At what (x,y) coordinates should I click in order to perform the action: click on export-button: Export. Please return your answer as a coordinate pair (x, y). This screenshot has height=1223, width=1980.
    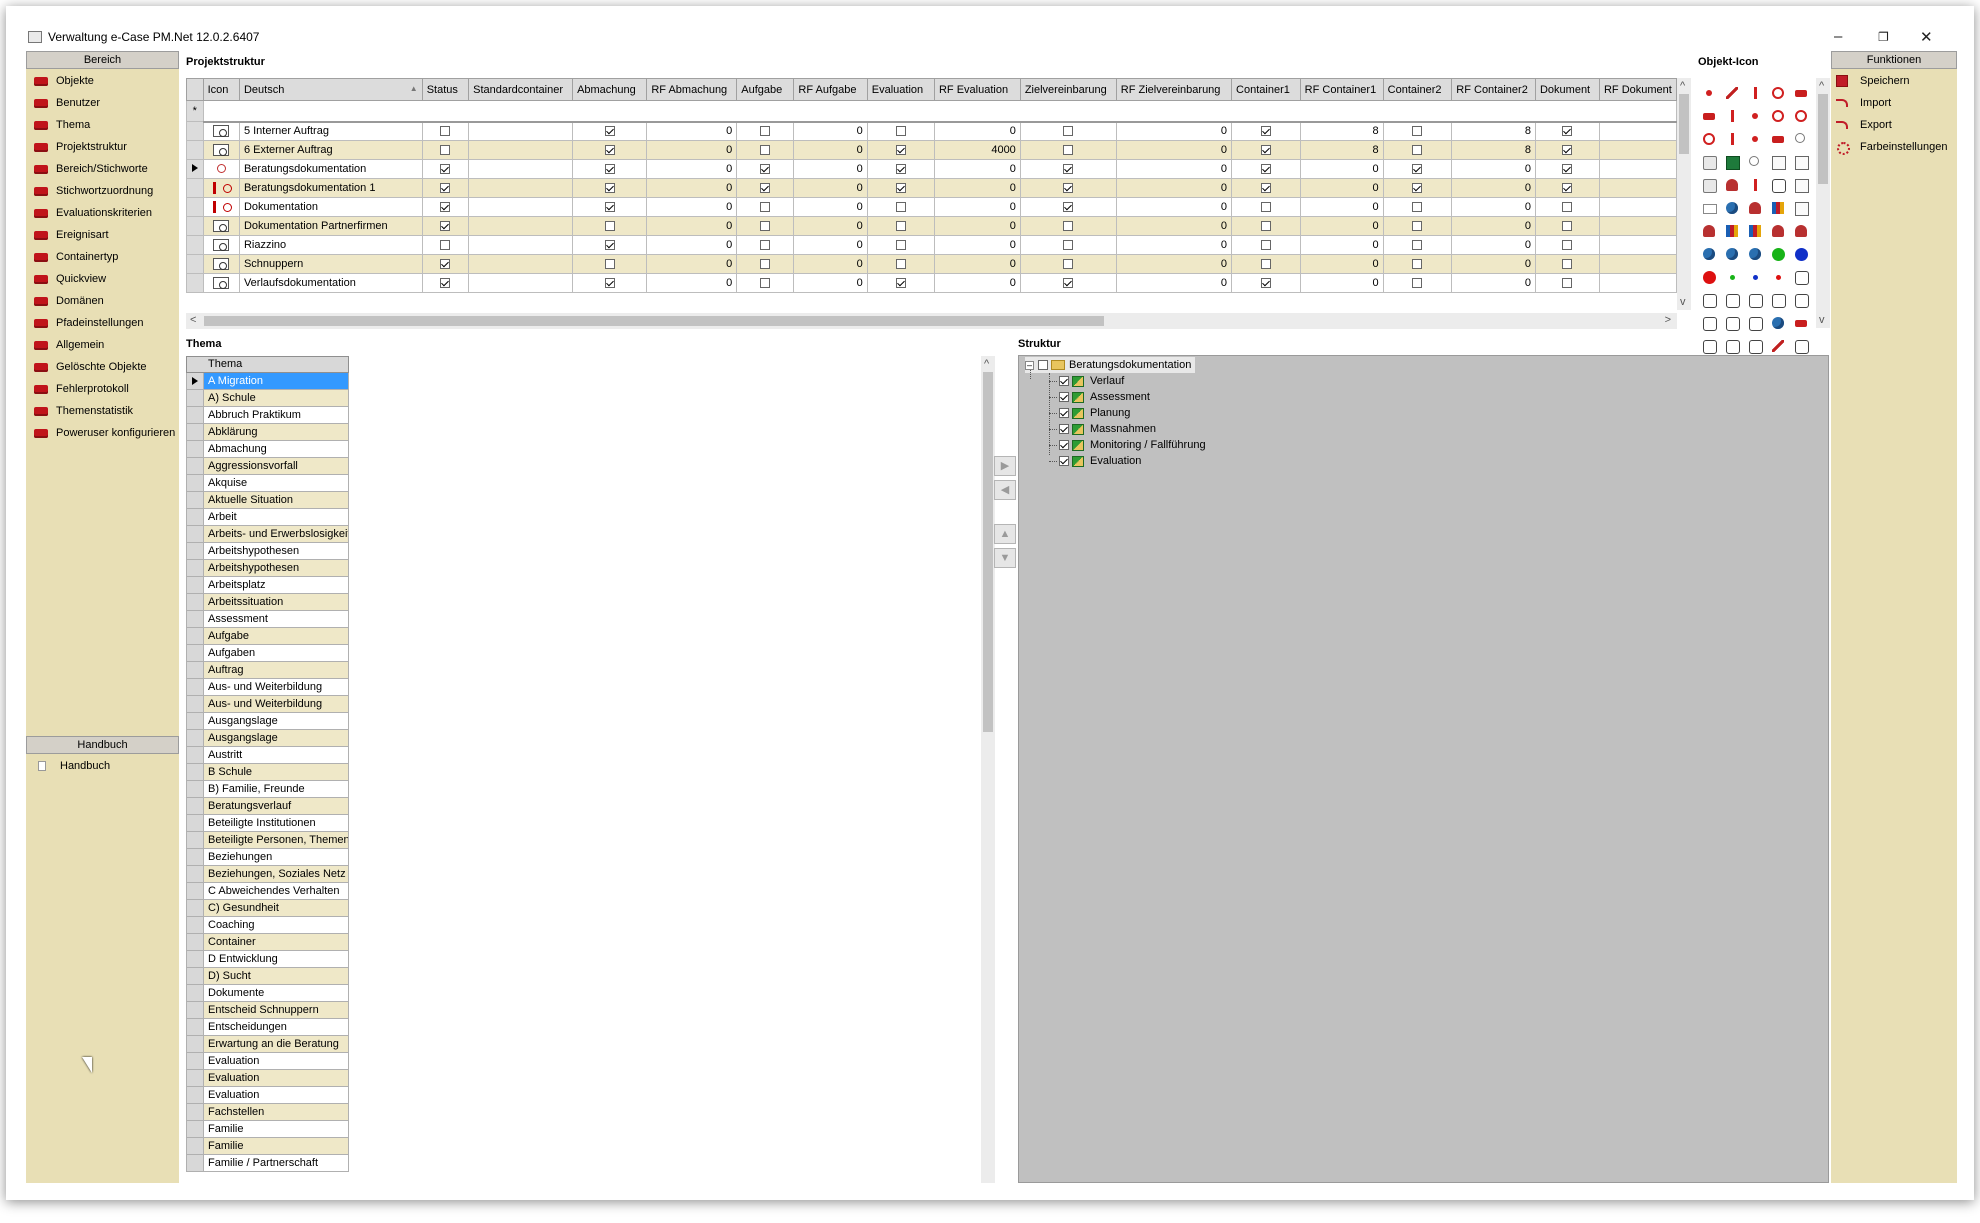
    Looking at the image, I should click on (1864, 125).